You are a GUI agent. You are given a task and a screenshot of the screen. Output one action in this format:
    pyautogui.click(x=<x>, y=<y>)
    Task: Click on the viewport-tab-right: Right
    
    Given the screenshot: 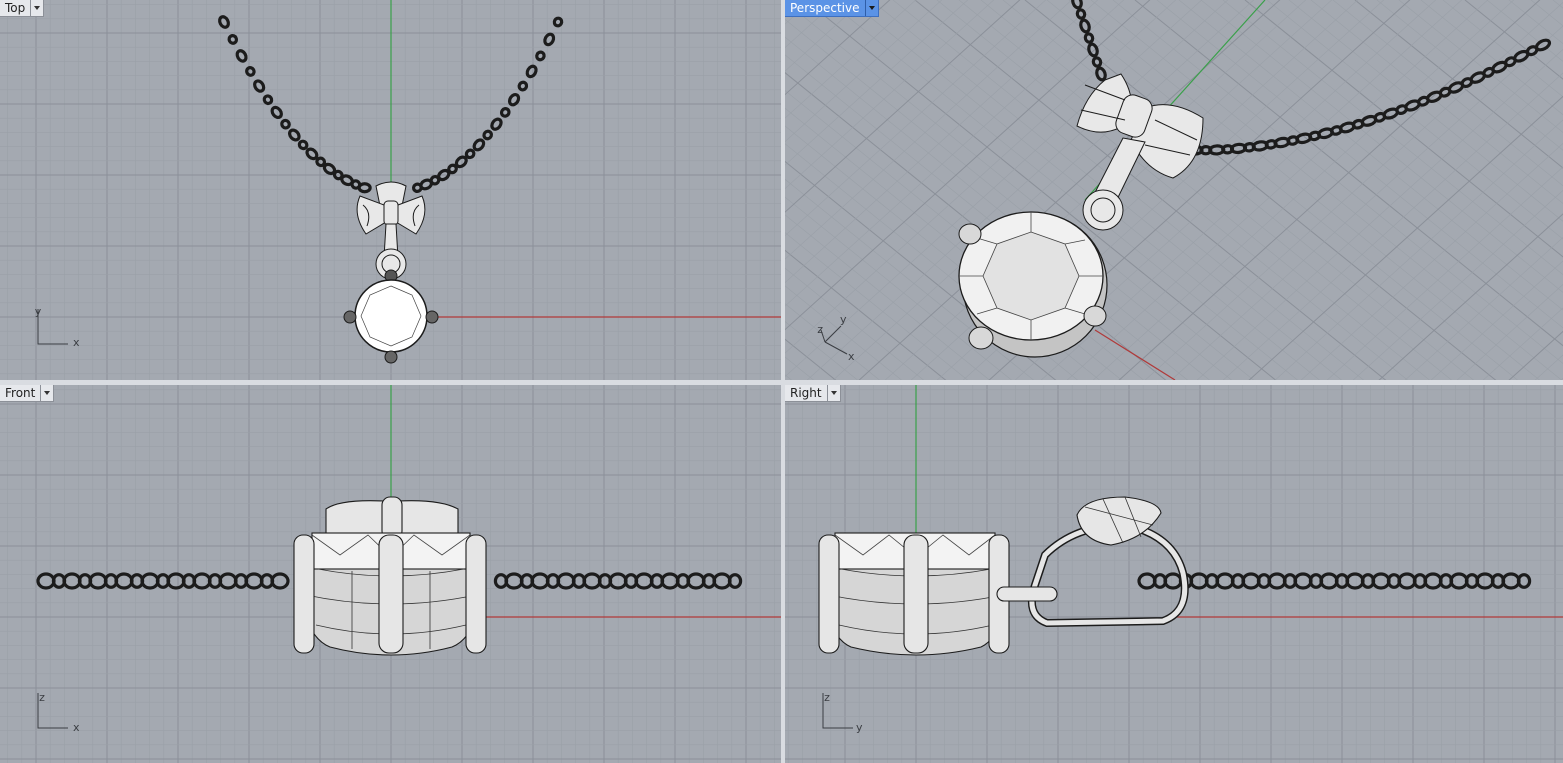 What is the action you would take?
    pyautogui.click(x=813, y=393)
    